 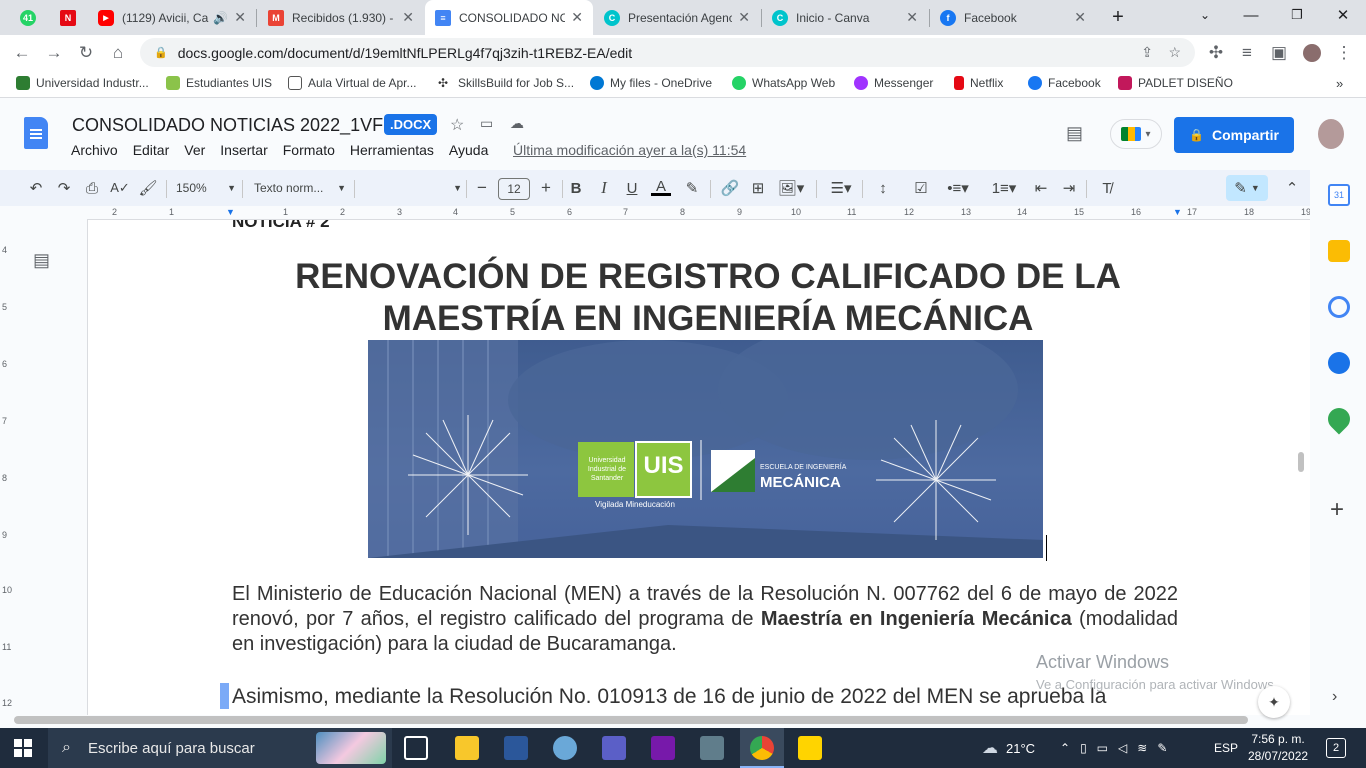 What do you see at coordinates (783, 83) in the screenshot?
I see `bookmark-whatsapp: WhatsApp Web` at bounding box center [783, 83].